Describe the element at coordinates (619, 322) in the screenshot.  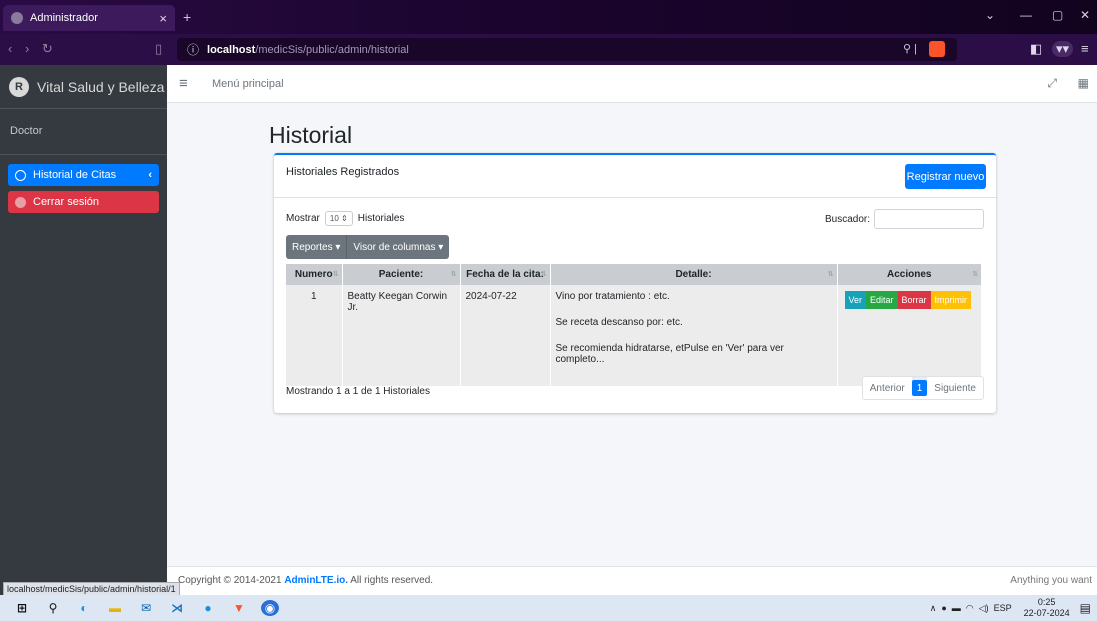
I see `detalle-line: Se receta descanso por: etc.` at that location.